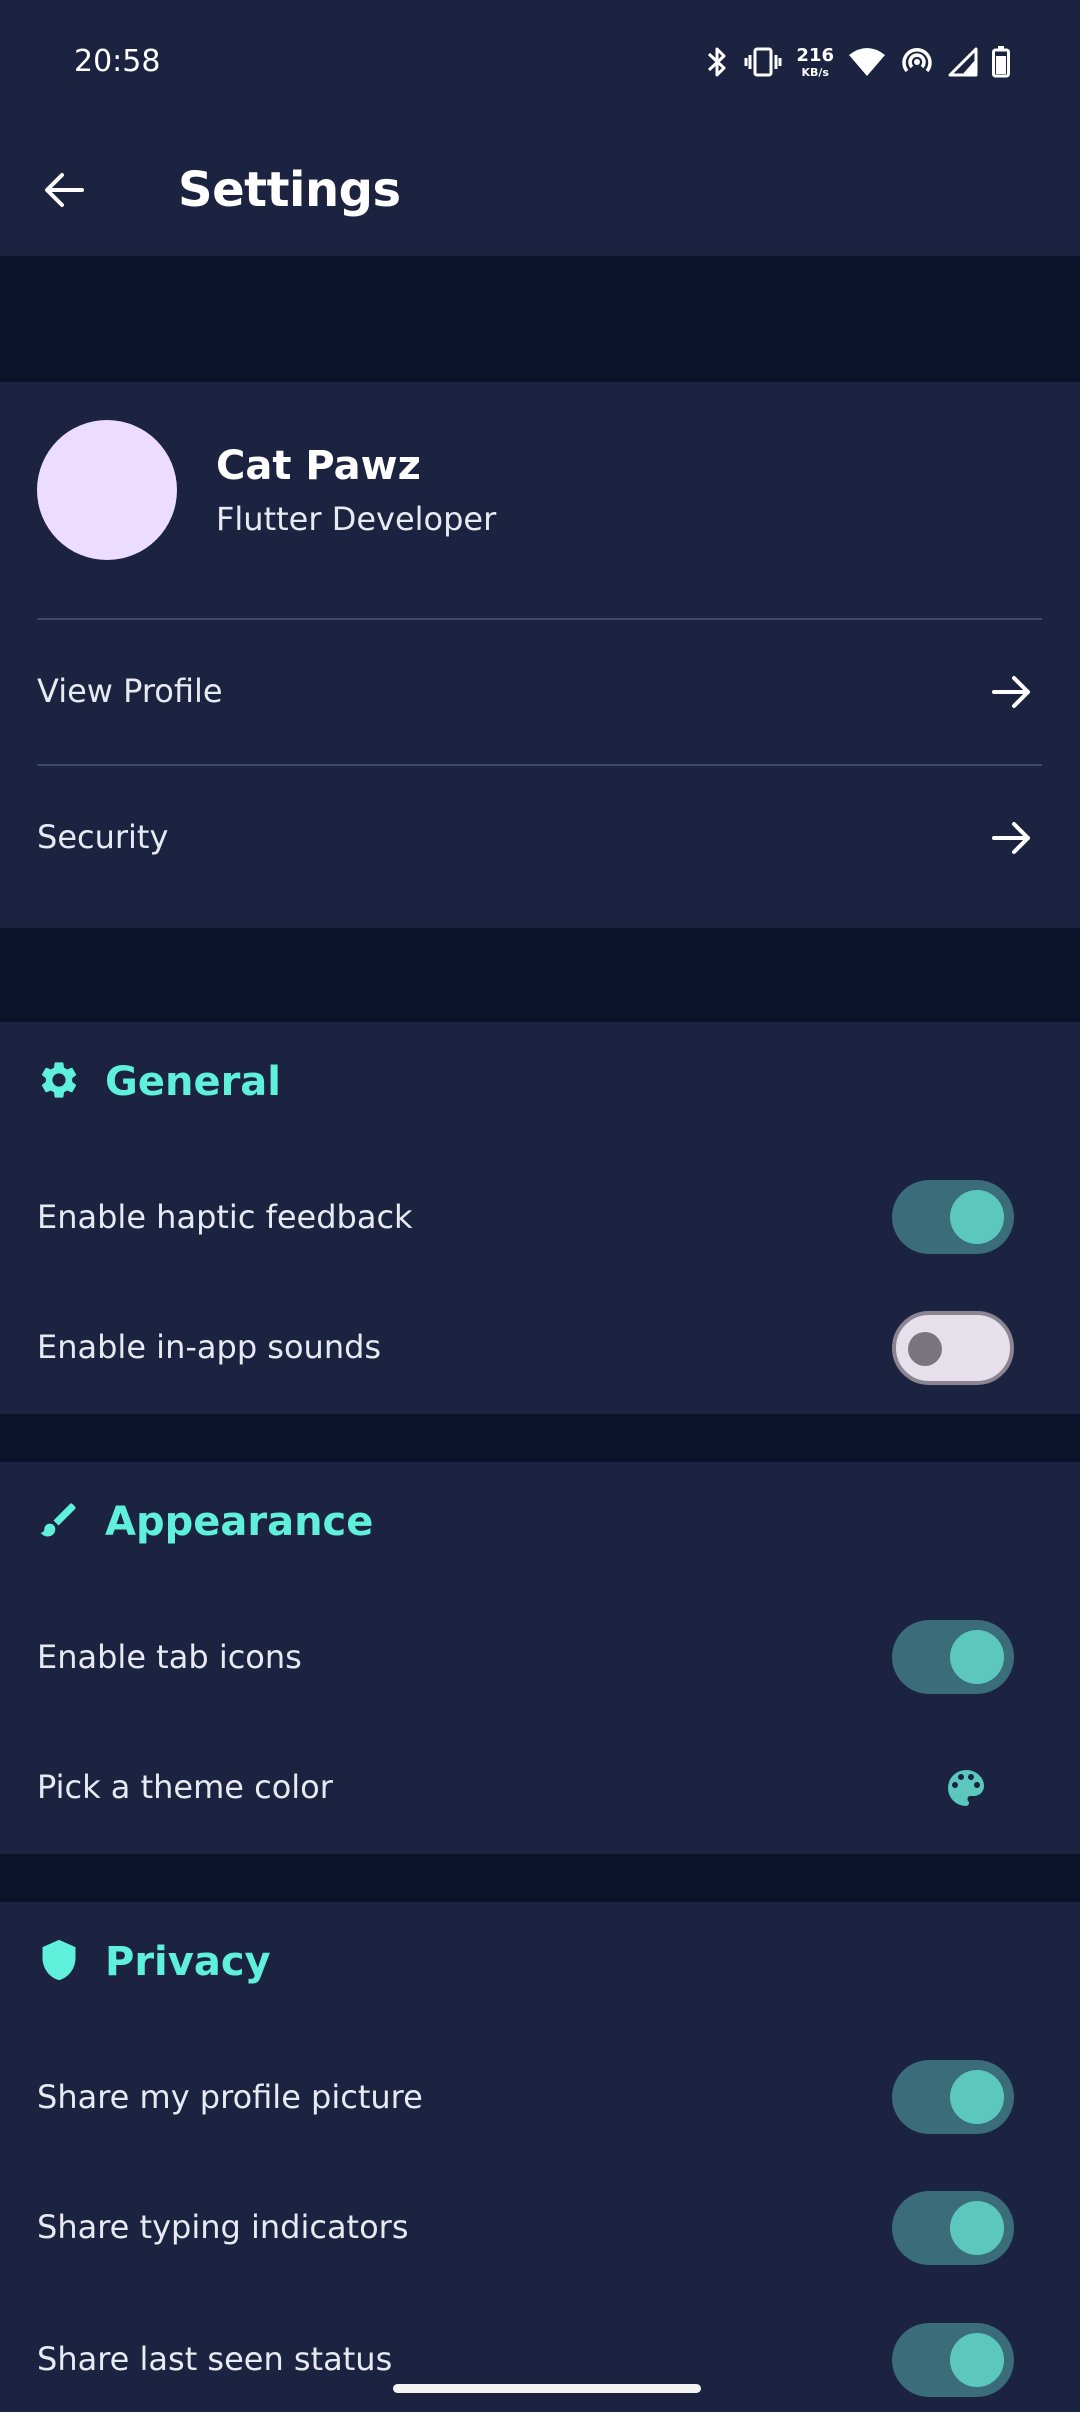  What do you see at coordinates (230, 2097) in the screenshot?
I see `profile-picture-label: Share my profile picture` at bounding box center [230, 2097].